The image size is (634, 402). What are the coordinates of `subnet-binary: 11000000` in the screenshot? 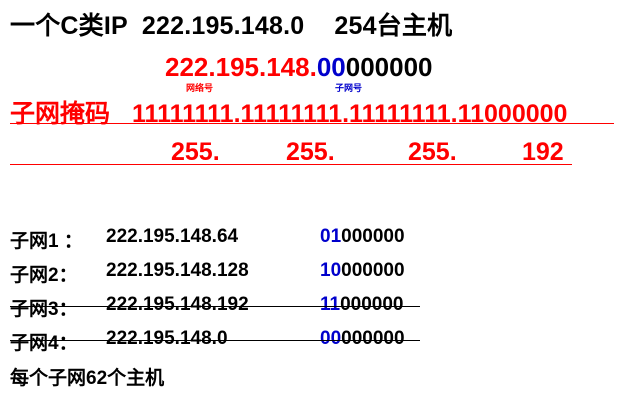 It's located at (362, 305).